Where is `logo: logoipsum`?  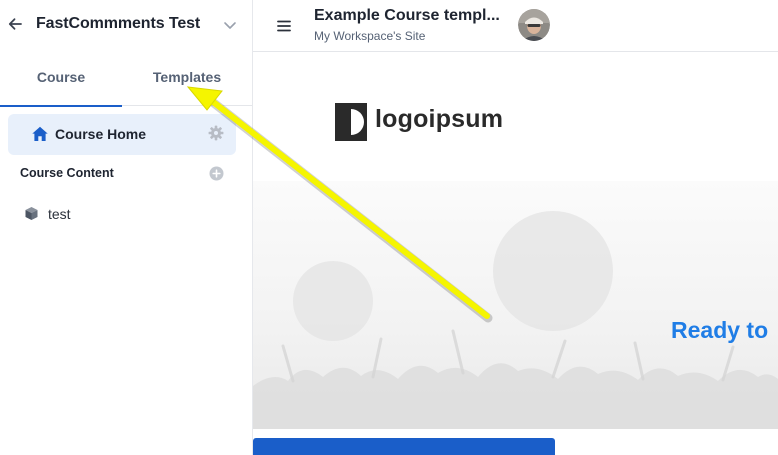 logo: logoipsum is located at coordinates (425, 122).